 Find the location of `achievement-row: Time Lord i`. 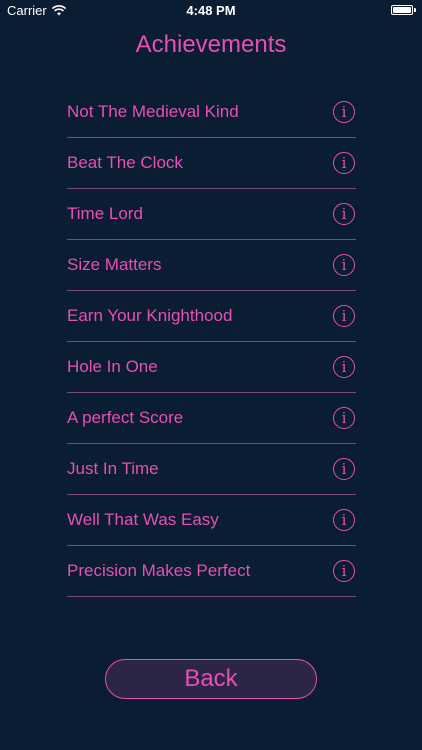

achievement-row: Time Lord i is located at coordinates (211, 214).